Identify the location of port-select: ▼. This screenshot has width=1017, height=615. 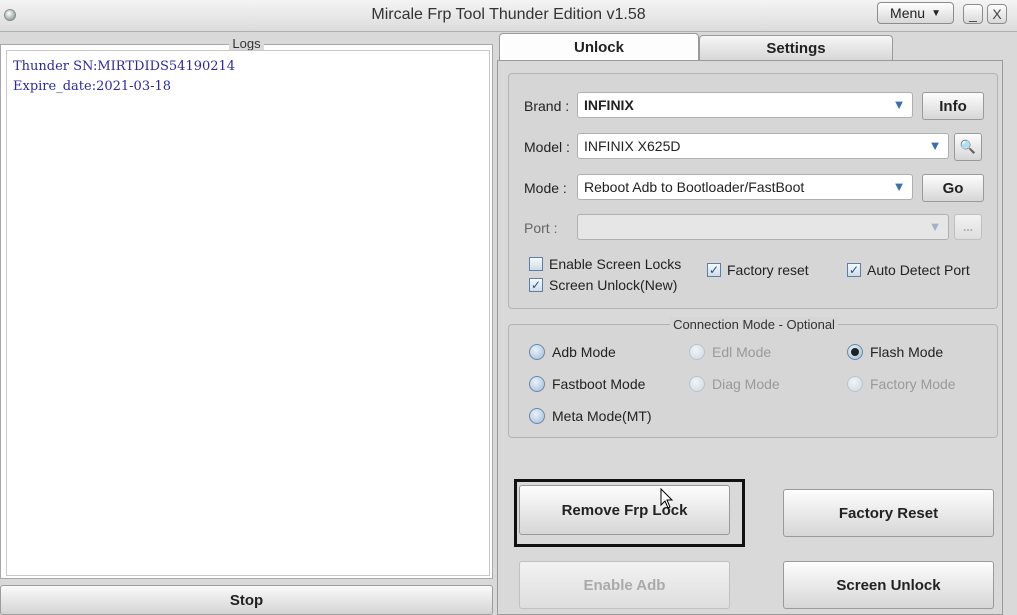
(763, 227).